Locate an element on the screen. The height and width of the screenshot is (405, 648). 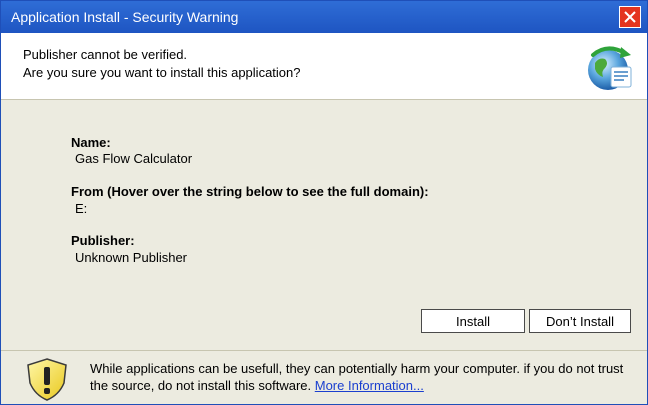
dont-install-button: Don’t Install is located at coordinates (580, 321).